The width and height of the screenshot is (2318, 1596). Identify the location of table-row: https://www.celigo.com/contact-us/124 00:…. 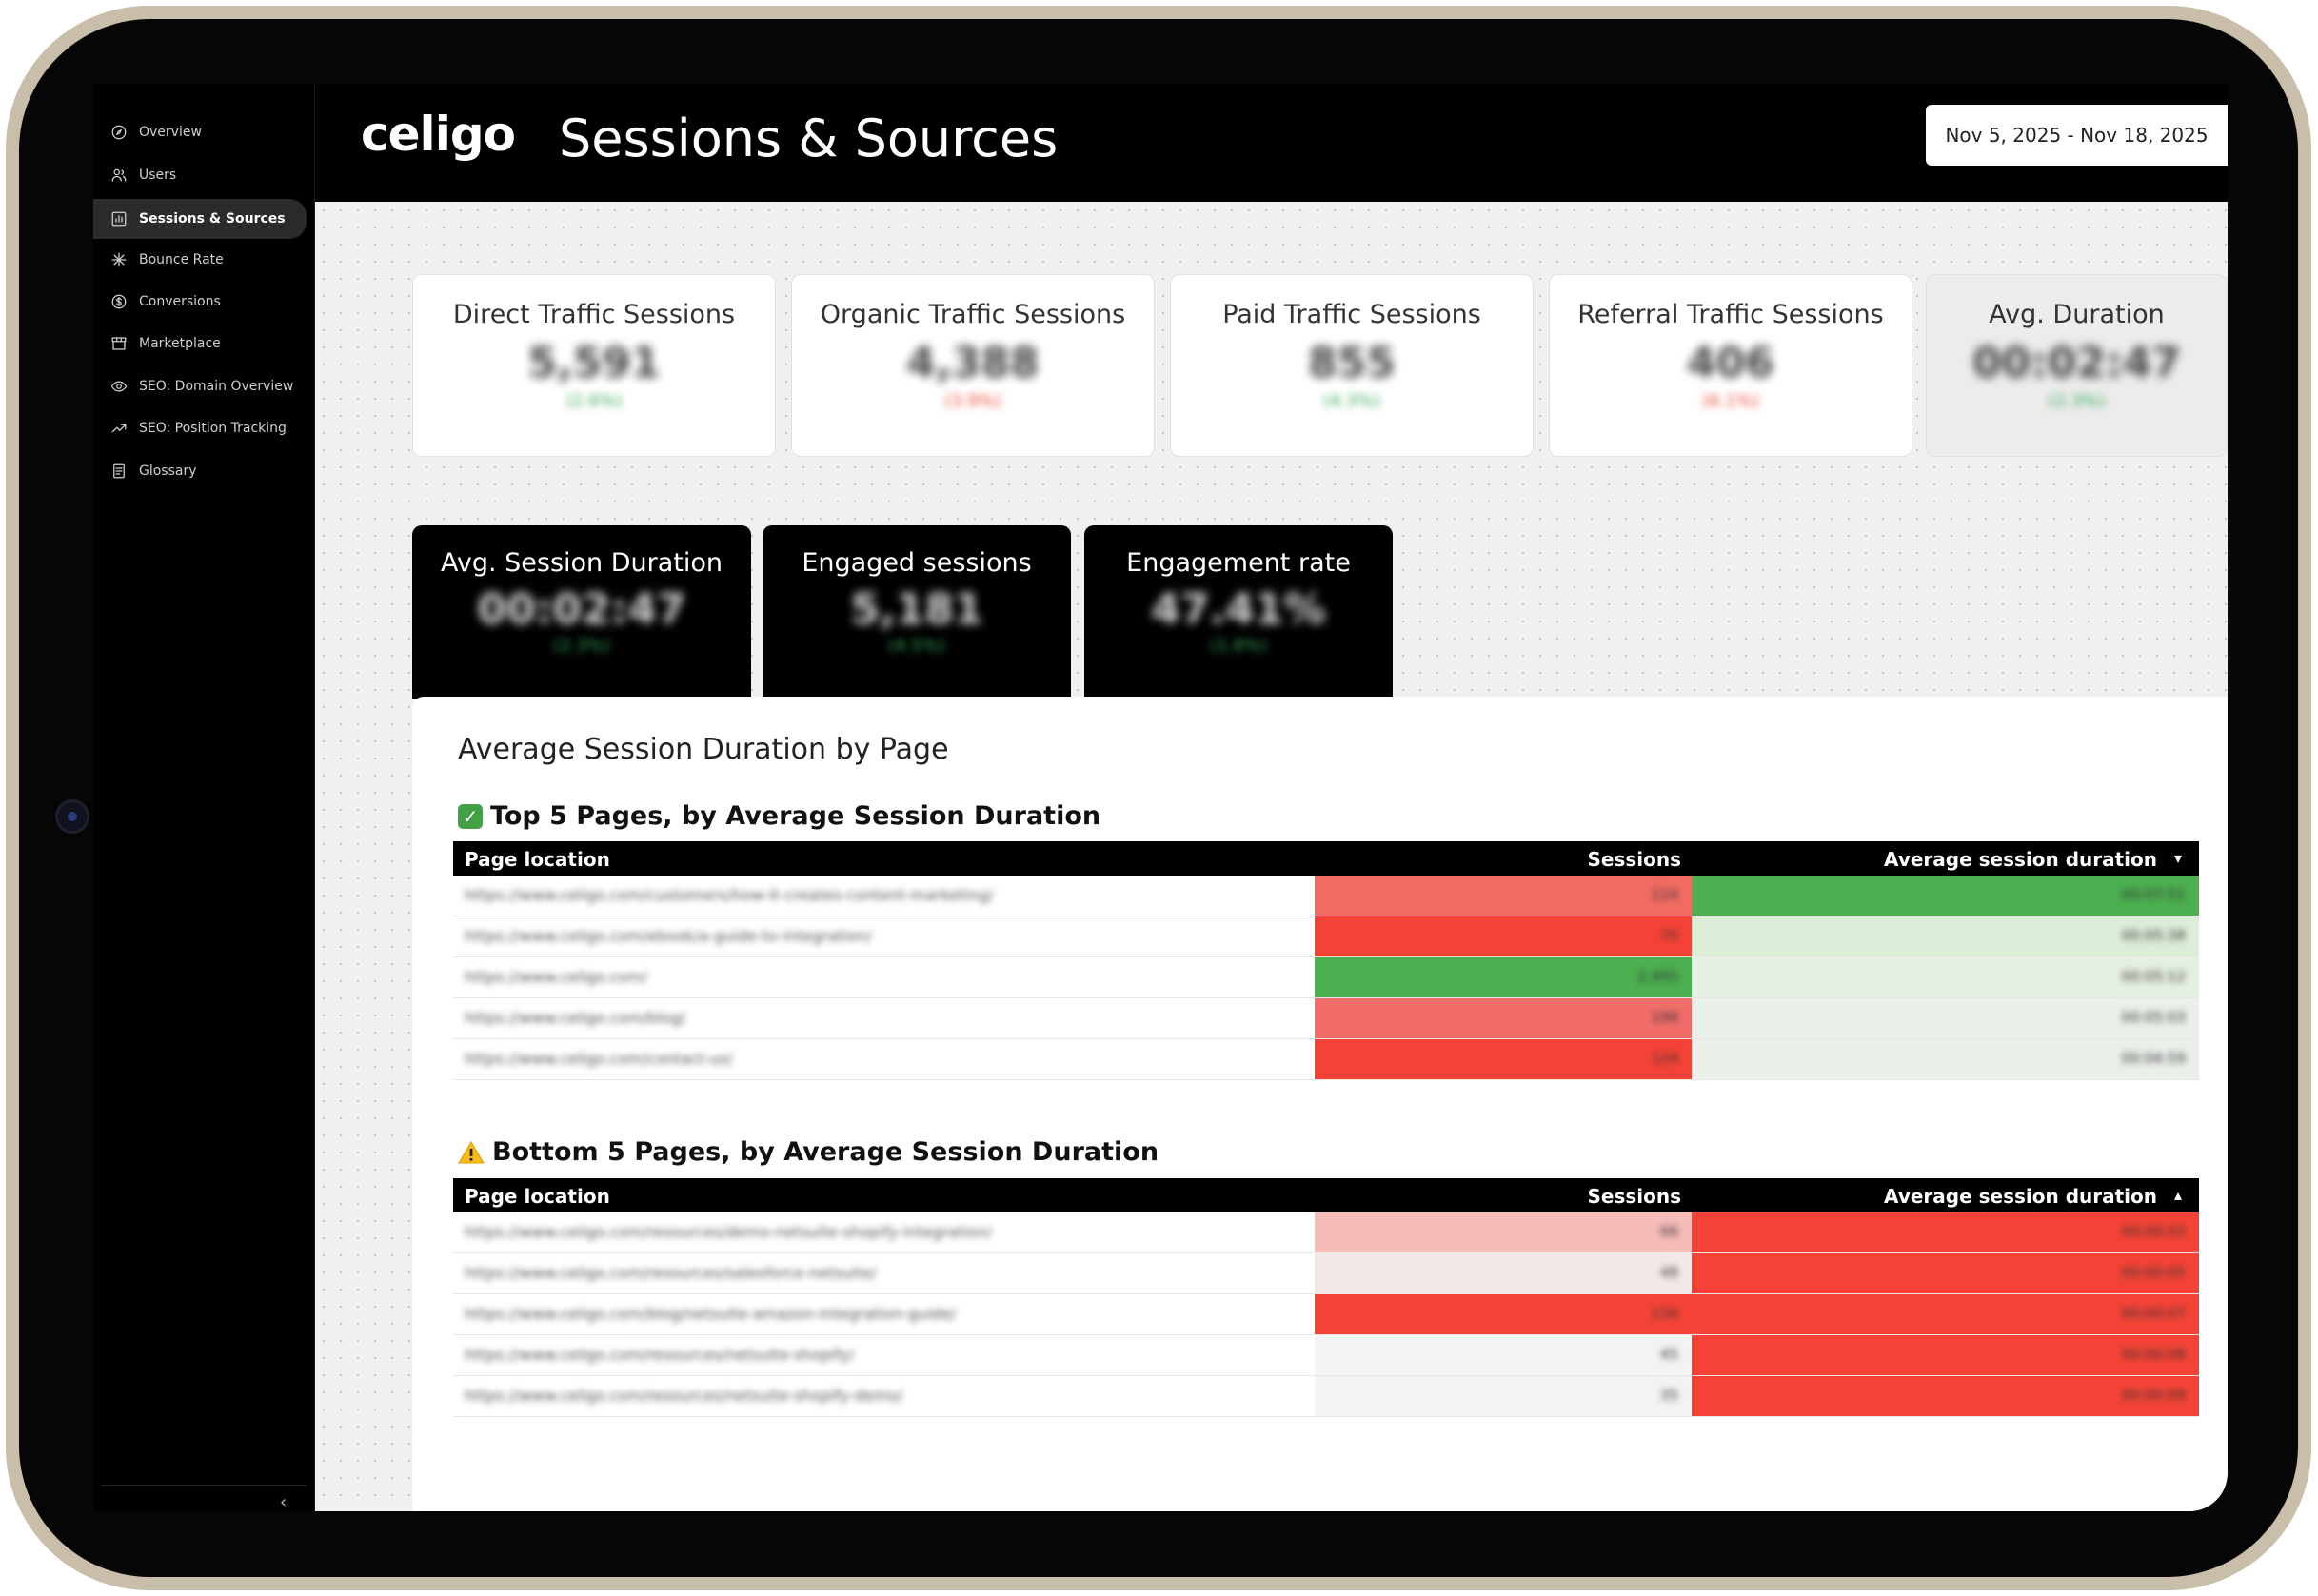
(1326, 1059).